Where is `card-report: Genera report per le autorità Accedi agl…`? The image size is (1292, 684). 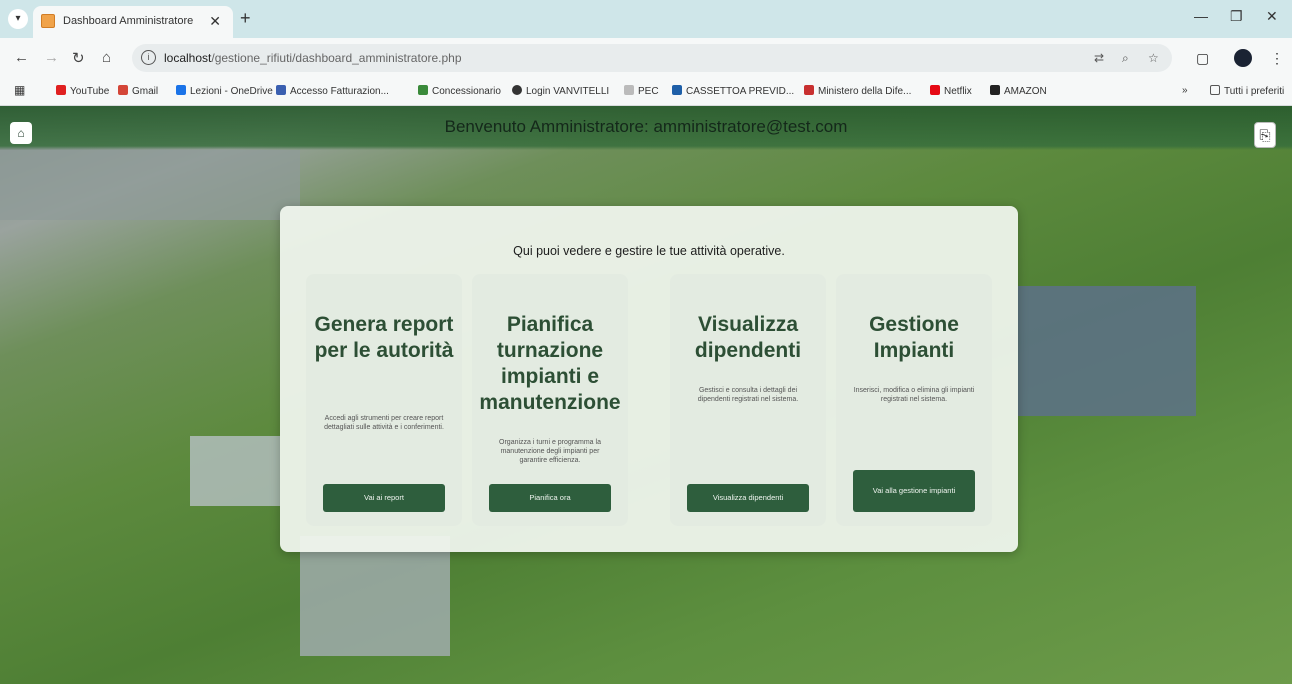 card-report: Genera report per le autorità Accedi agl… is located at coordinates (384, 400).